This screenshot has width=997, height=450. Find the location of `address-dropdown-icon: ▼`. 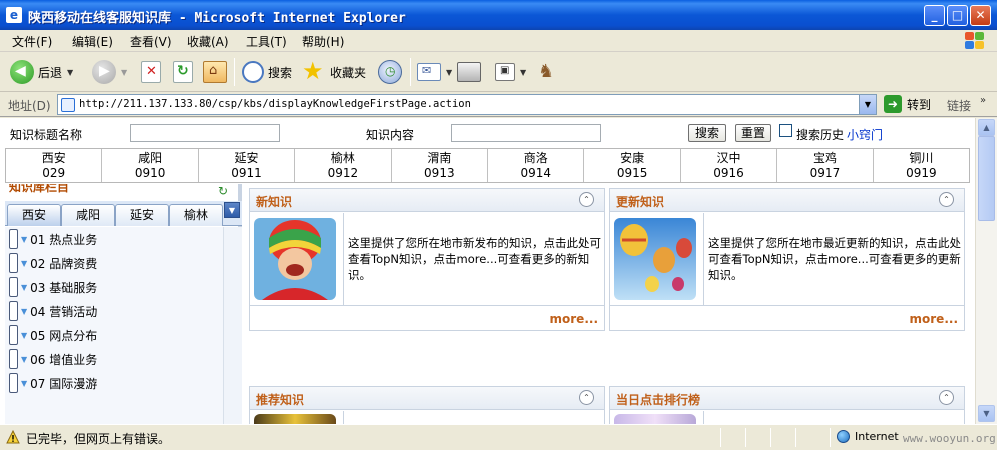

address-dropdown-icon: ▼ is located at coordinates (867, 104).